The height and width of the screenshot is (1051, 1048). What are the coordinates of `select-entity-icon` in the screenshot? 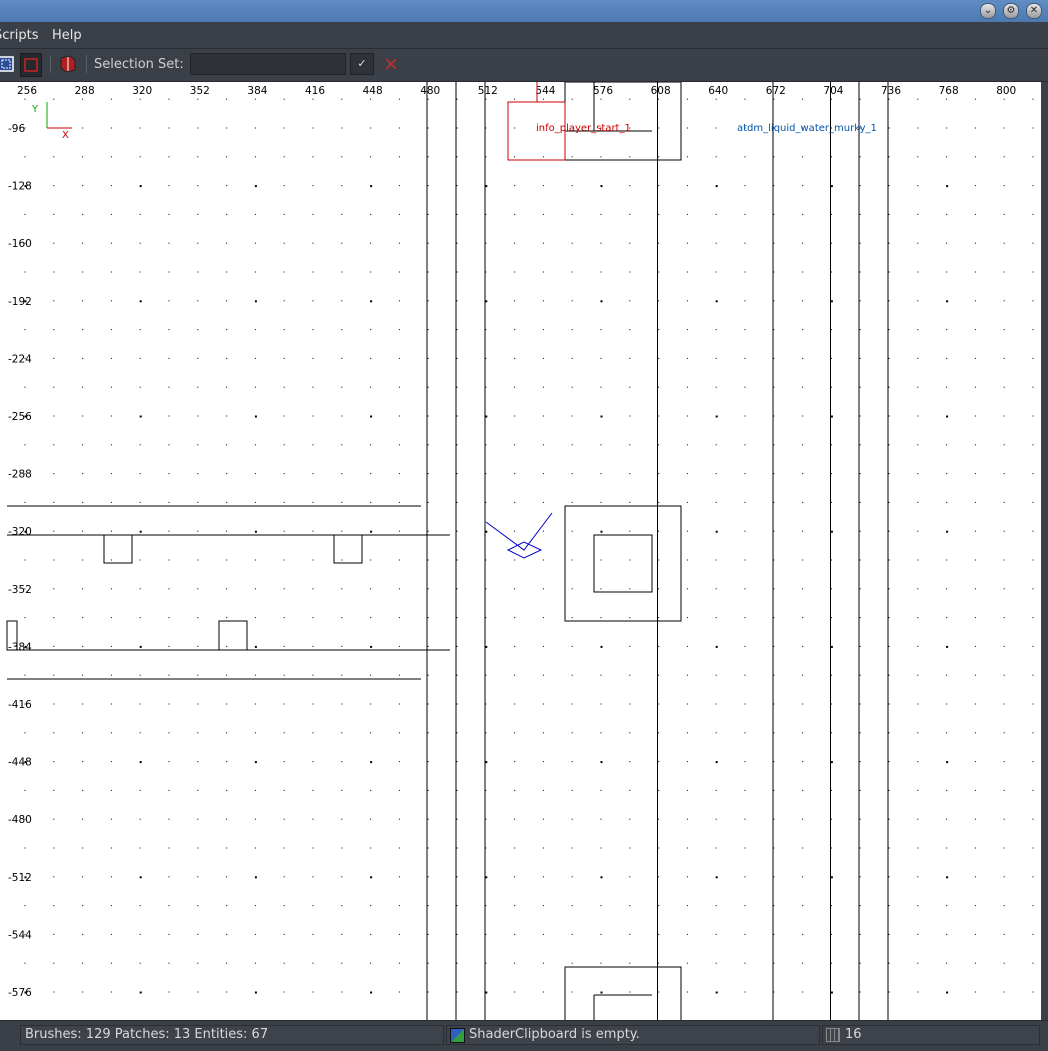 It's located at (8, 64).